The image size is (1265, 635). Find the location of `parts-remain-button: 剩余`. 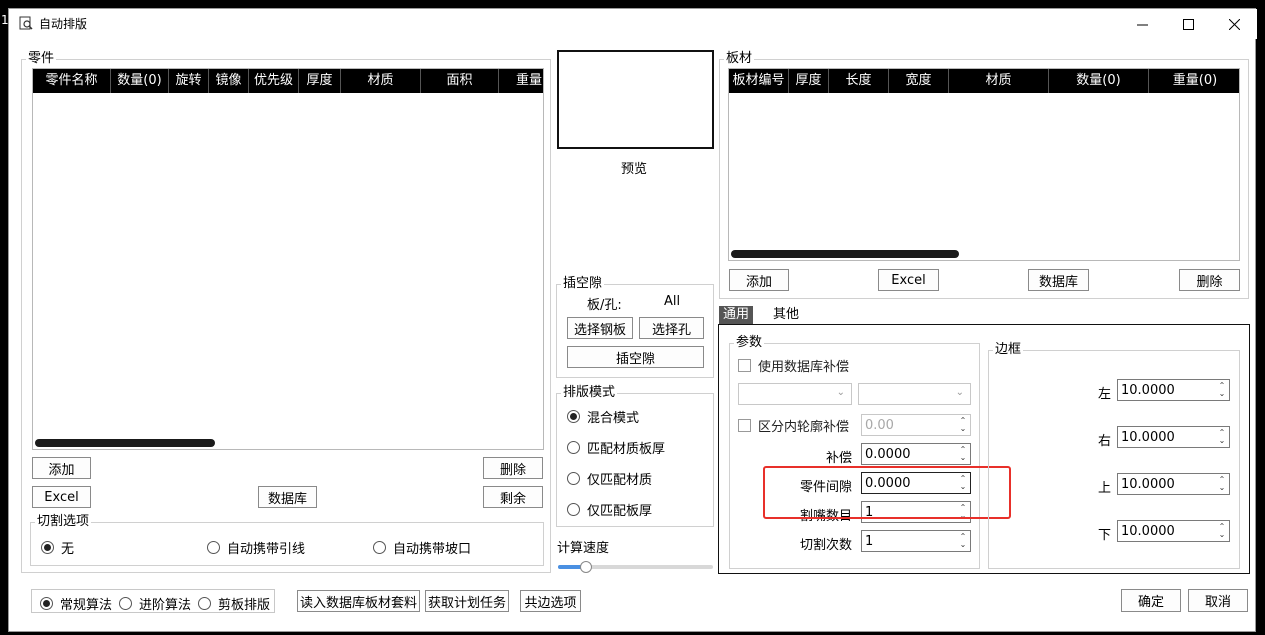

parts-remain-button: 剩余 is located at coordinates (513, 497).